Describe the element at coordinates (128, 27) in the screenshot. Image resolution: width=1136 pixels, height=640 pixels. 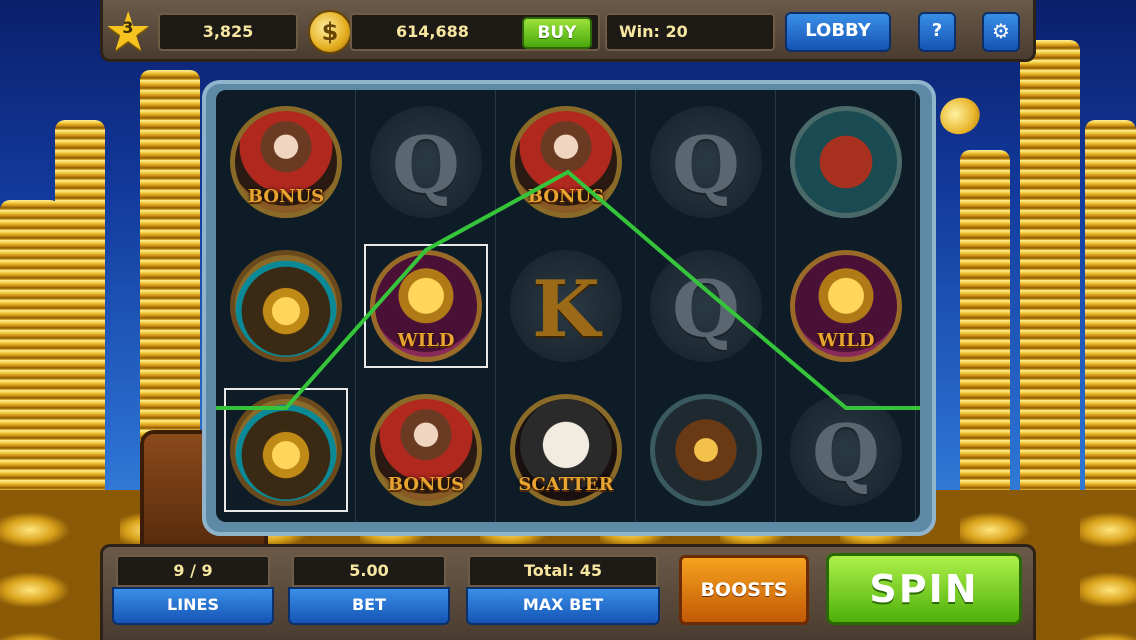
I see `level-number: 3` at that location.